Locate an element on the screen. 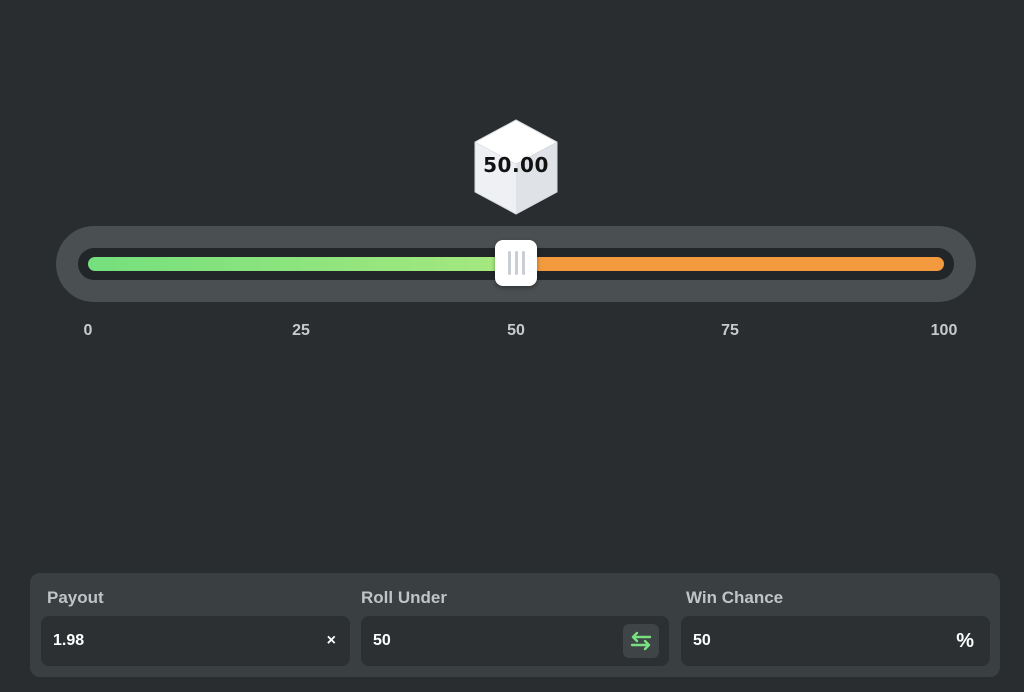 This screenshot has height=692, width=1024. payout-field: 1.98 × is located at coordinates (195, 641).